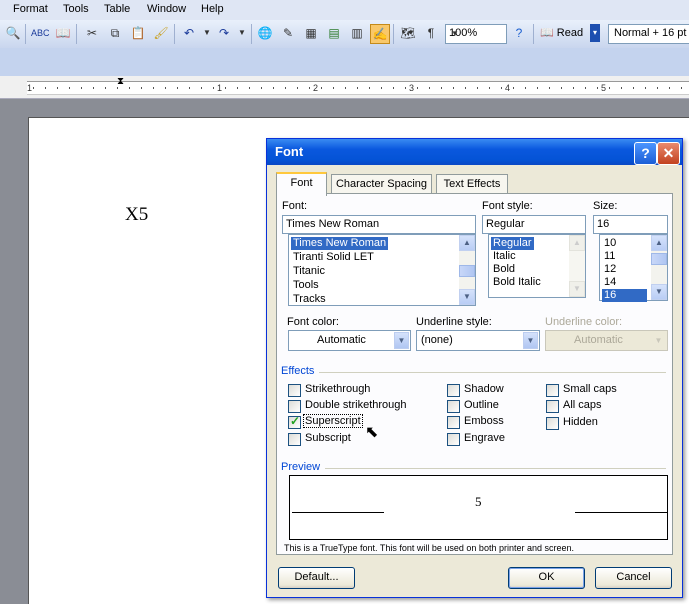 The image size is (689, 604). Describe the element at coordinates (207, 33) in the screenshot. I see `undo-dropdown-icon: ▼` at that location.